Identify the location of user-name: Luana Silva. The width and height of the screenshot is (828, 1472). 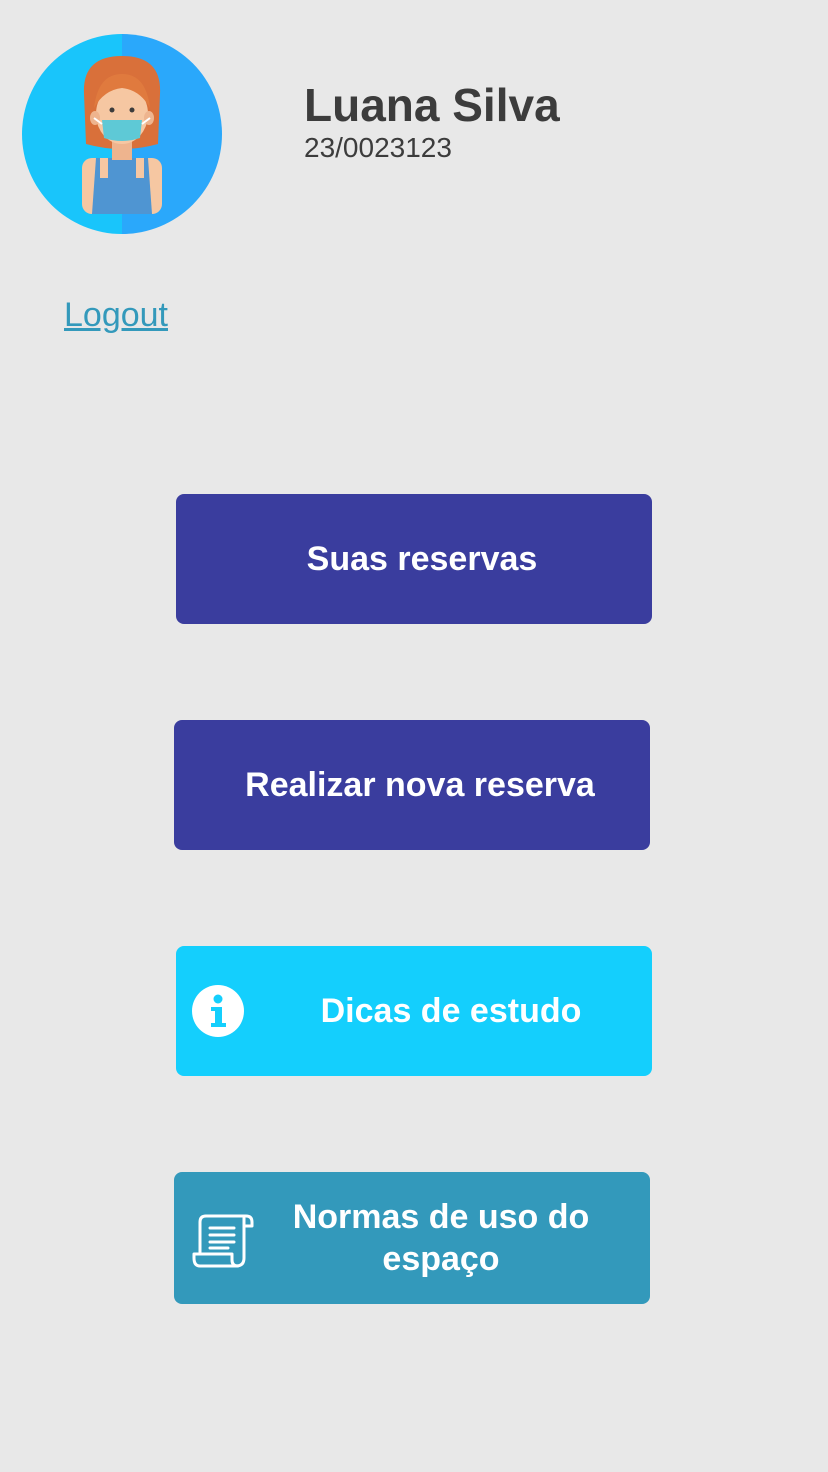
(432, 105).